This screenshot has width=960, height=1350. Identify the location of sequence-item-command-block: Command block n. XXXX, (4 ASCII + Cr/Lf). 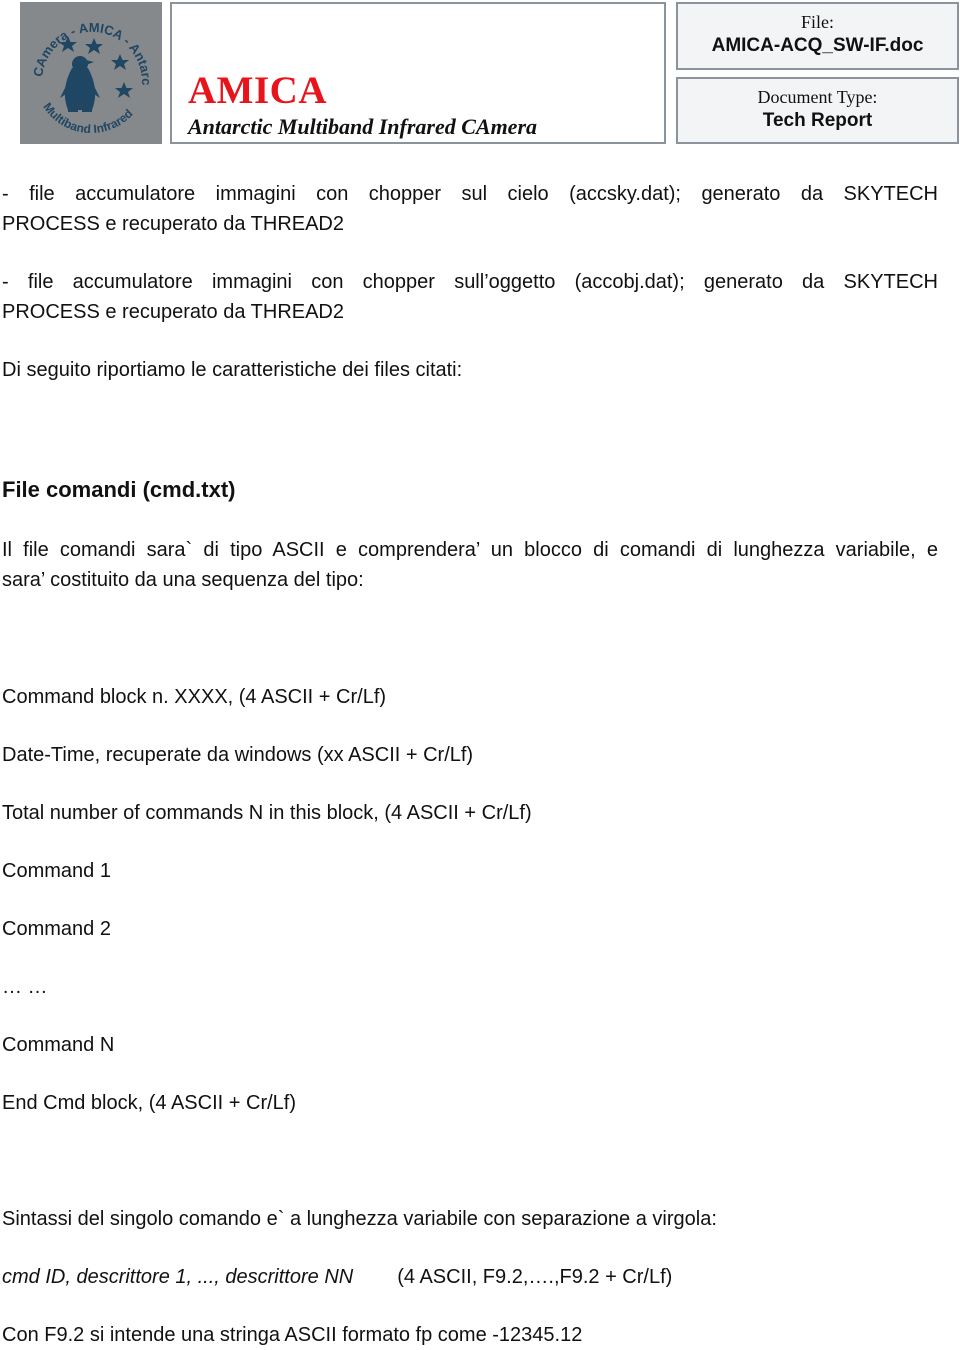
(194, 697).